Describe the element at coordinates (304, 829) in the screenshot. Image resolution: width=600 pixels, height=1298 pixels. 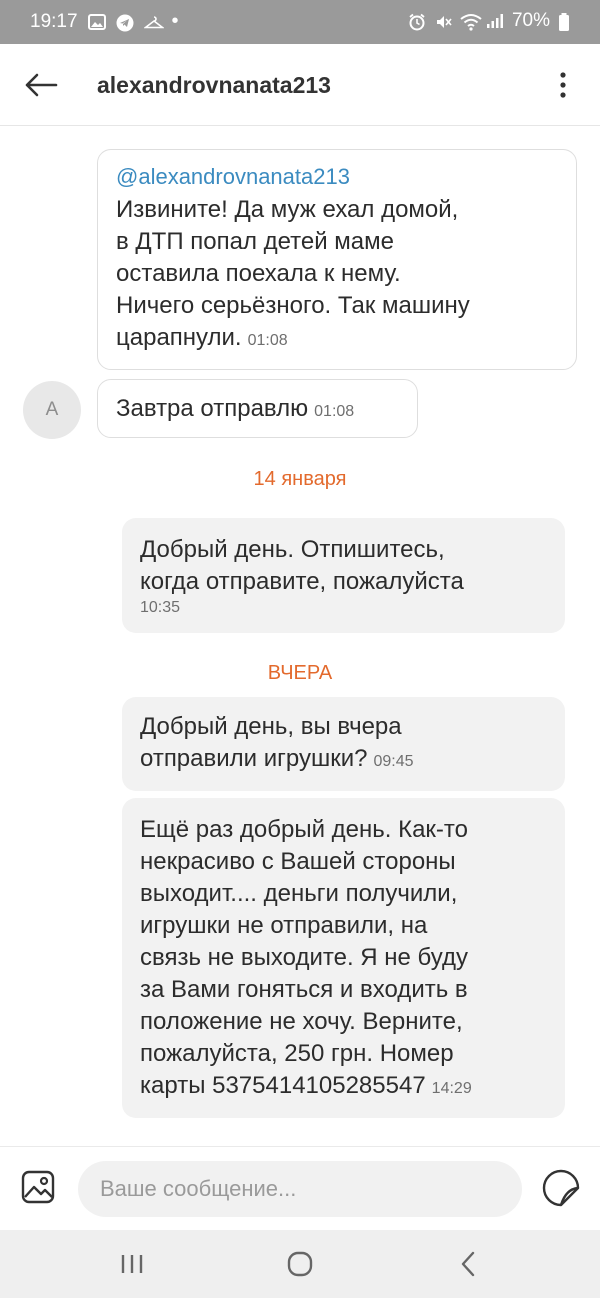
I see `message-text-line: Ещё раз добрый день. Как-то` at that location.